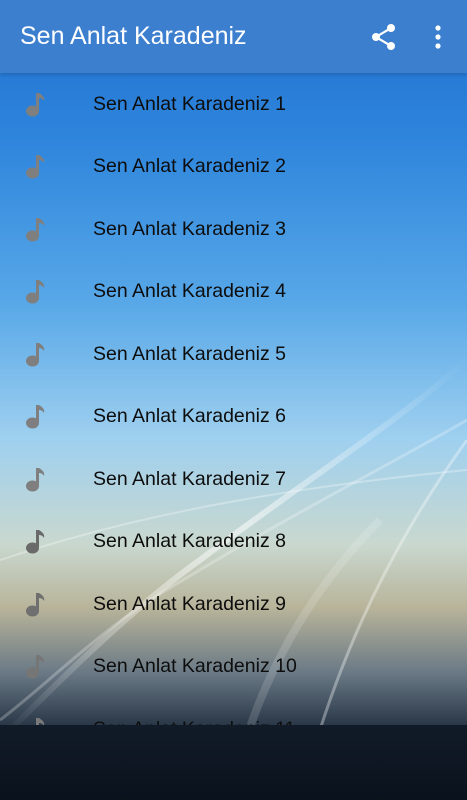 This screenshot has height=800, width=467. Describe the element at coordinates (189, 104) in the screenshot. I see `list-item-label: Sen Anlat Karadeniz 1` at that location.